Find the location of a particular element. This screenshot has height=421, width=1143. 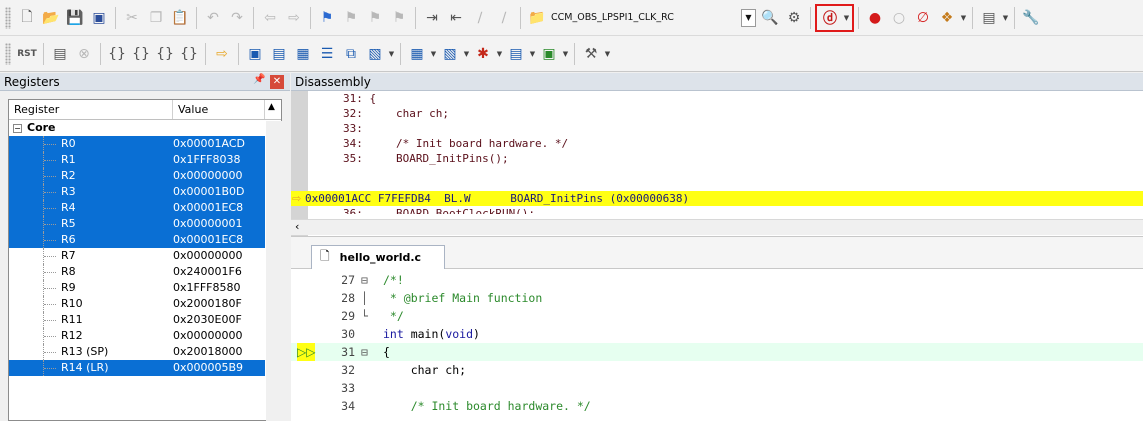

scroll-up-icon: ▲ is located at coordinates (273, 109).